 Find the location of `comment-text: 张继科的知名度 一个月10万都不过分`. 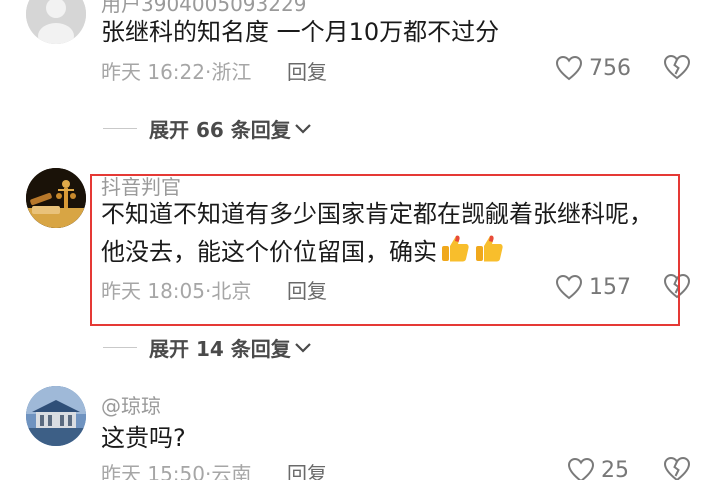

comment-text: 张继科的知名度 一个月10万都不过分 is located at coordinates (391, 32).